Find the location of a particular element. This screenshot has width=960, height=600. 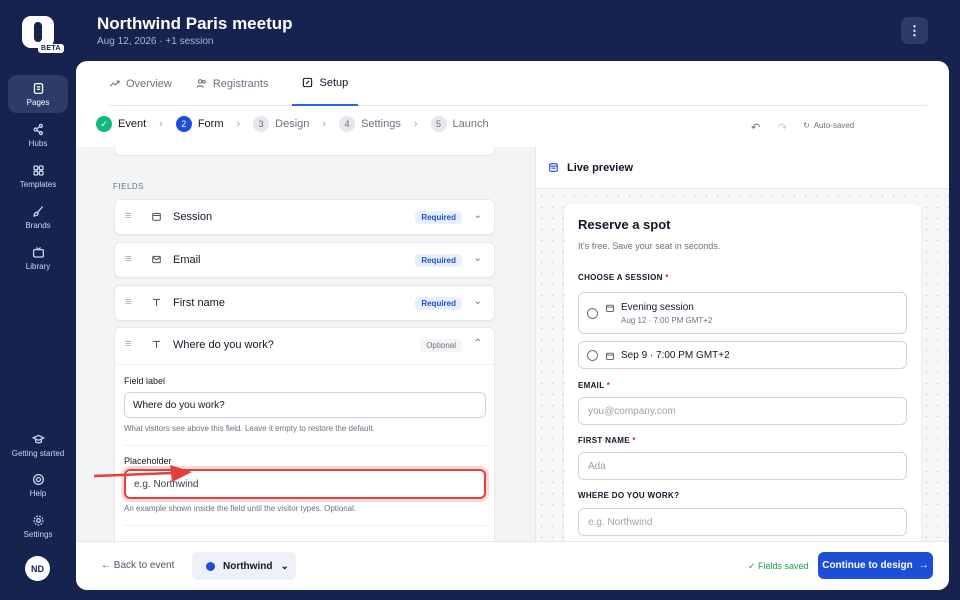

step-number: 3 is located at coordinates (261, 124).